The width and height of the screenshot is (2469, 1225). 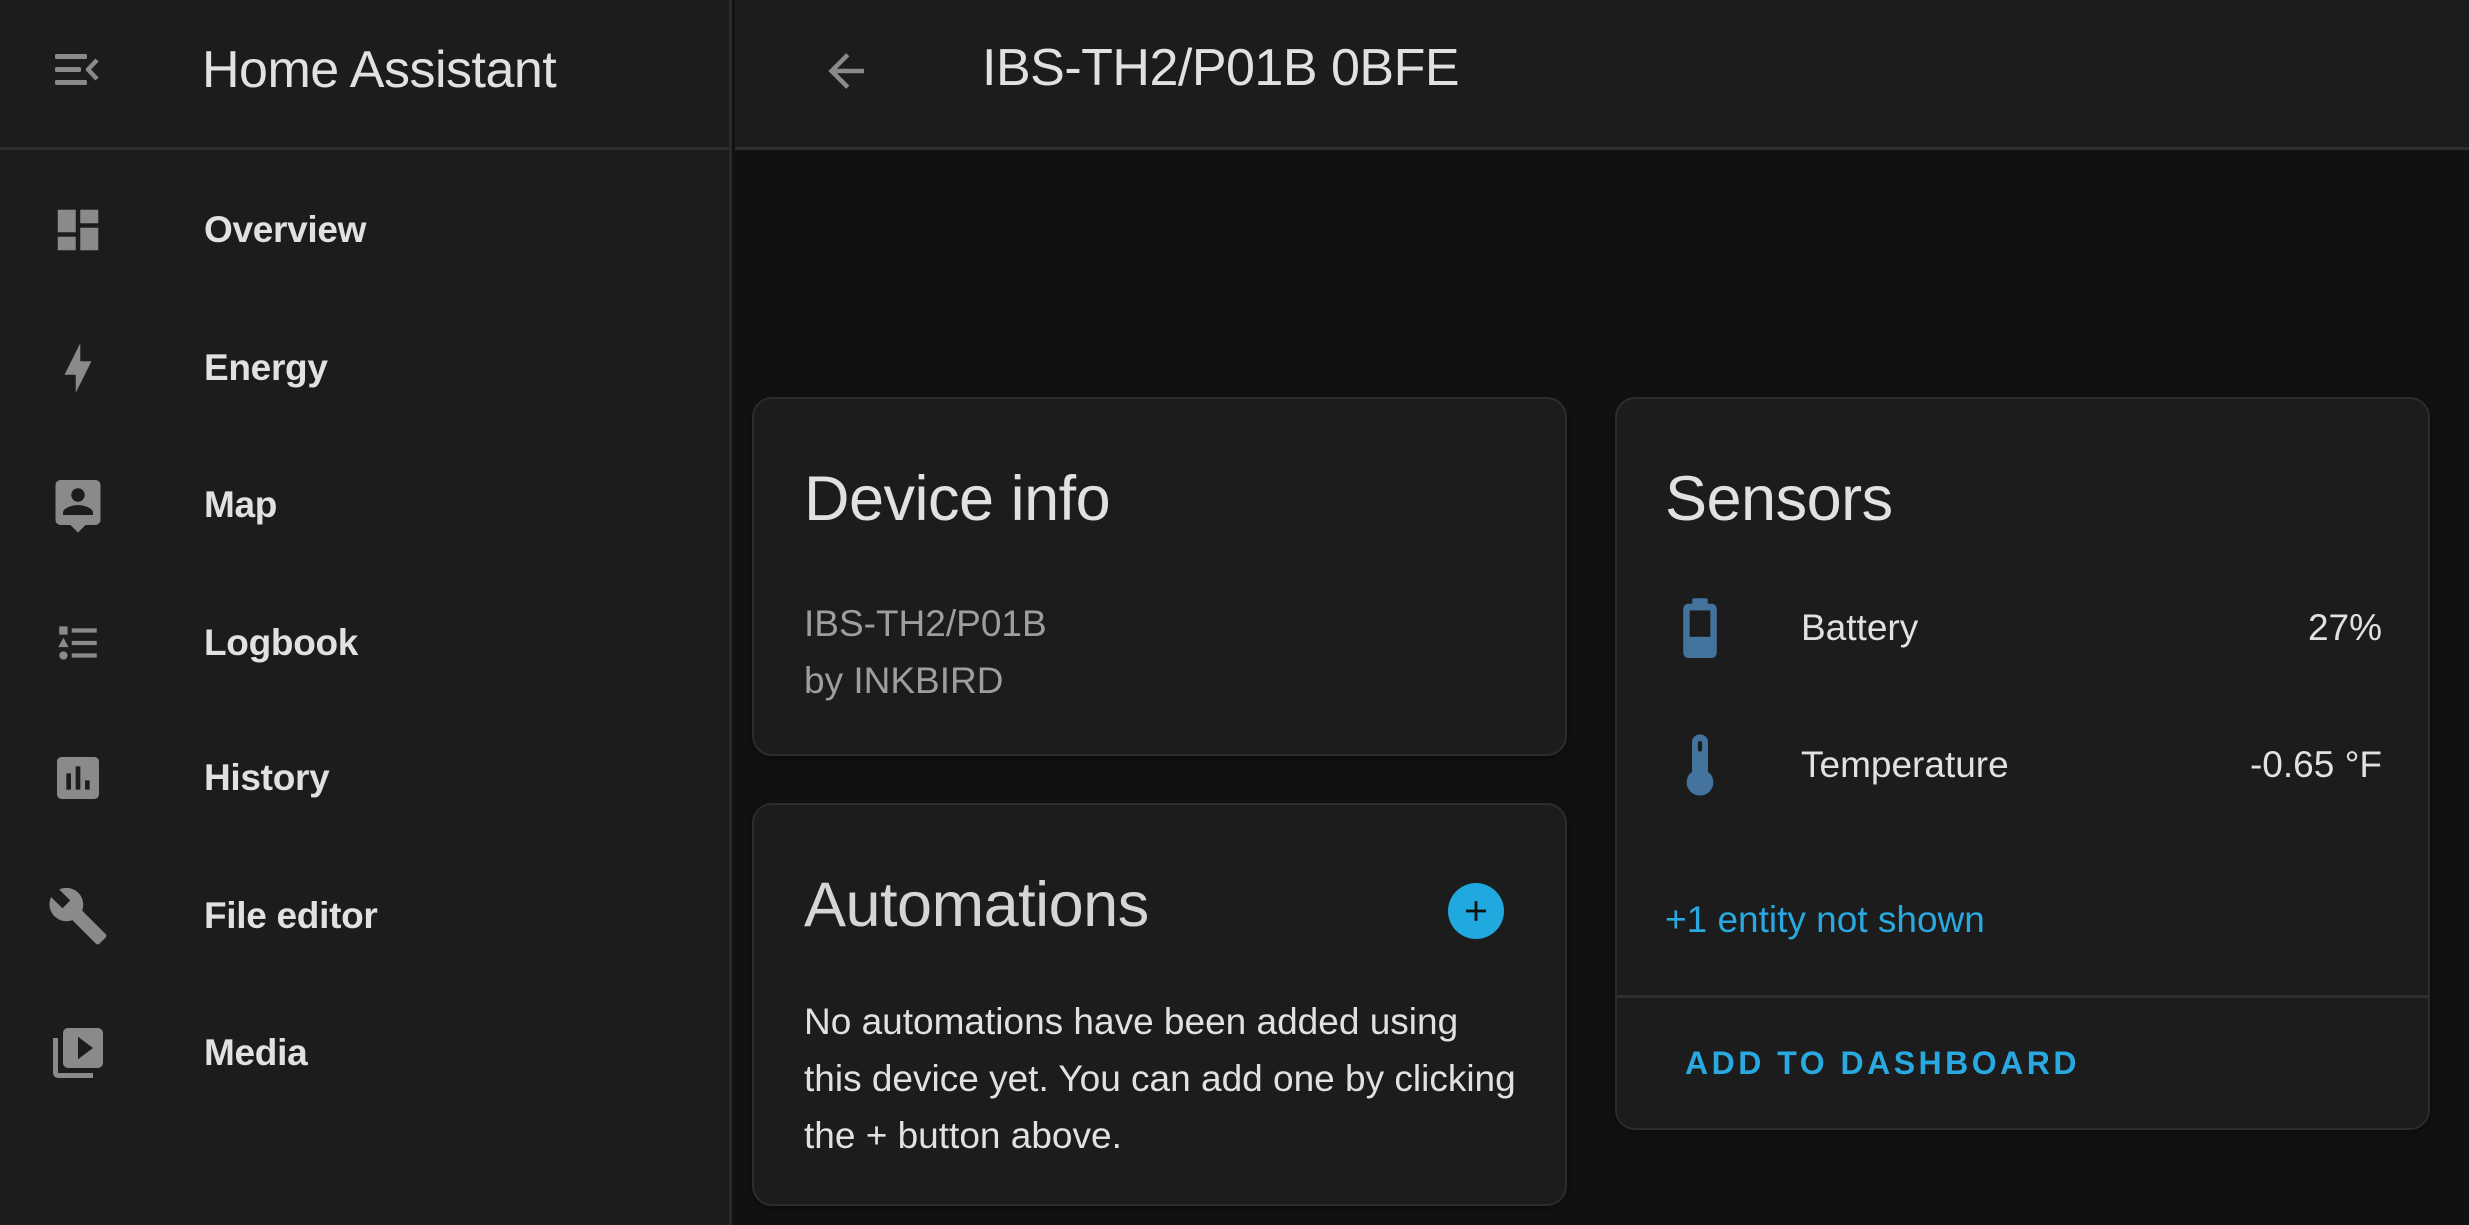 What do you see at coordinates (976, 905) in the screenshot?
I see `card-title: Automations` at bounding box center [976, 905].